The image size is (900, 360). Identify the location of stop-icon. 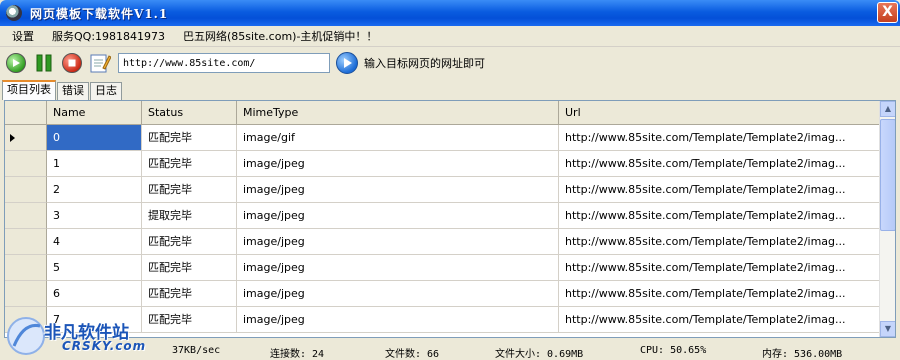
(72, 63).